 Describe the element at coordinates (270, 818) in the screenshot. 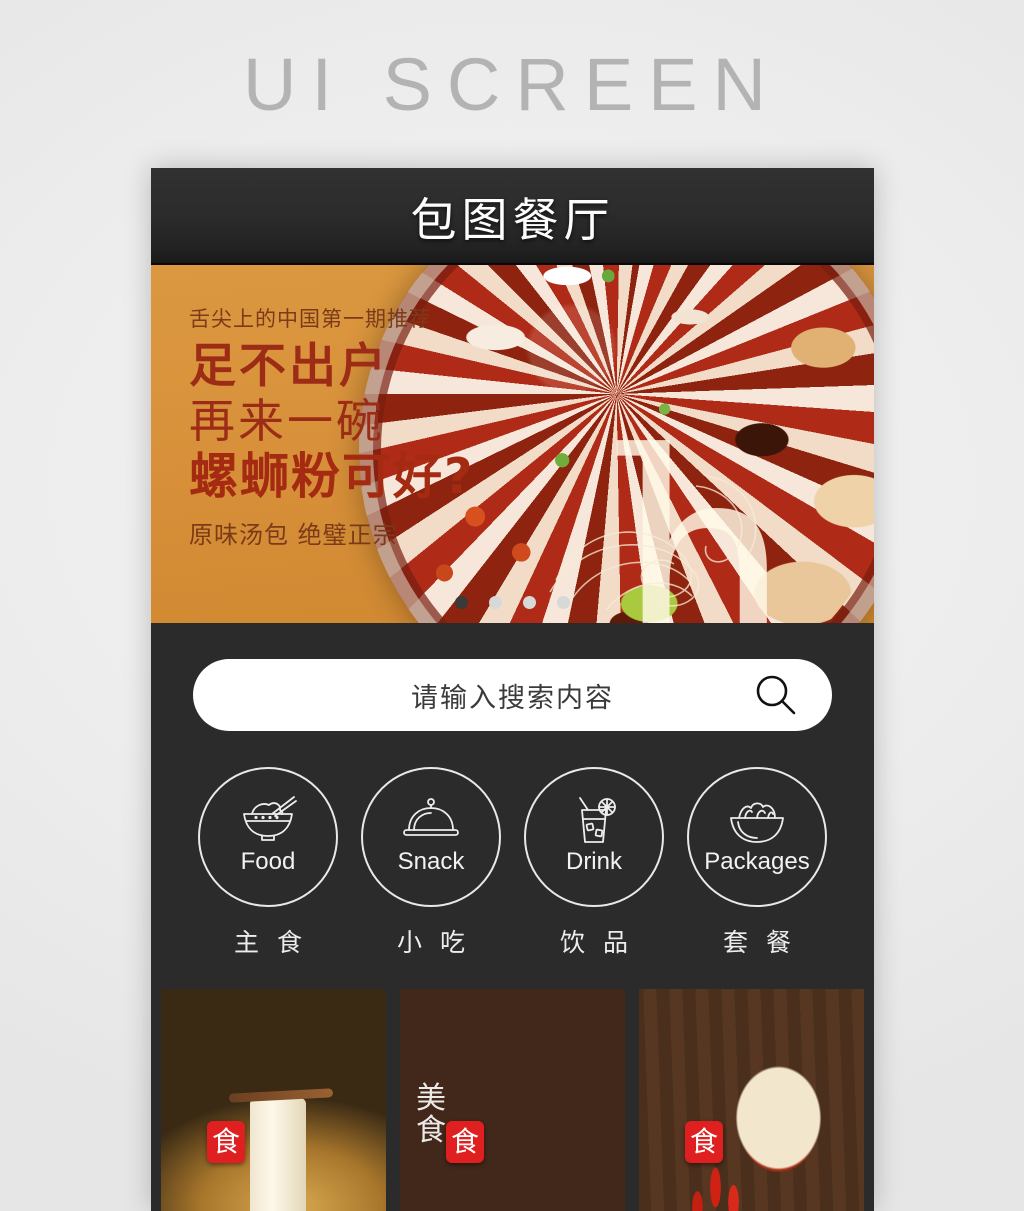

I see `rice-bowl-chopsticks-icon` at that location.